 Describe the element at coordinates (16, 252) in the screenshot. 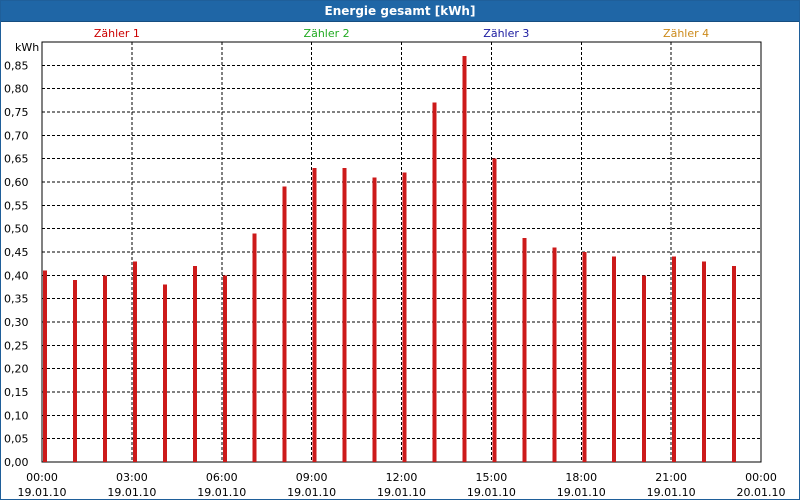

I see `y-tick-label: 0,45` at that location.